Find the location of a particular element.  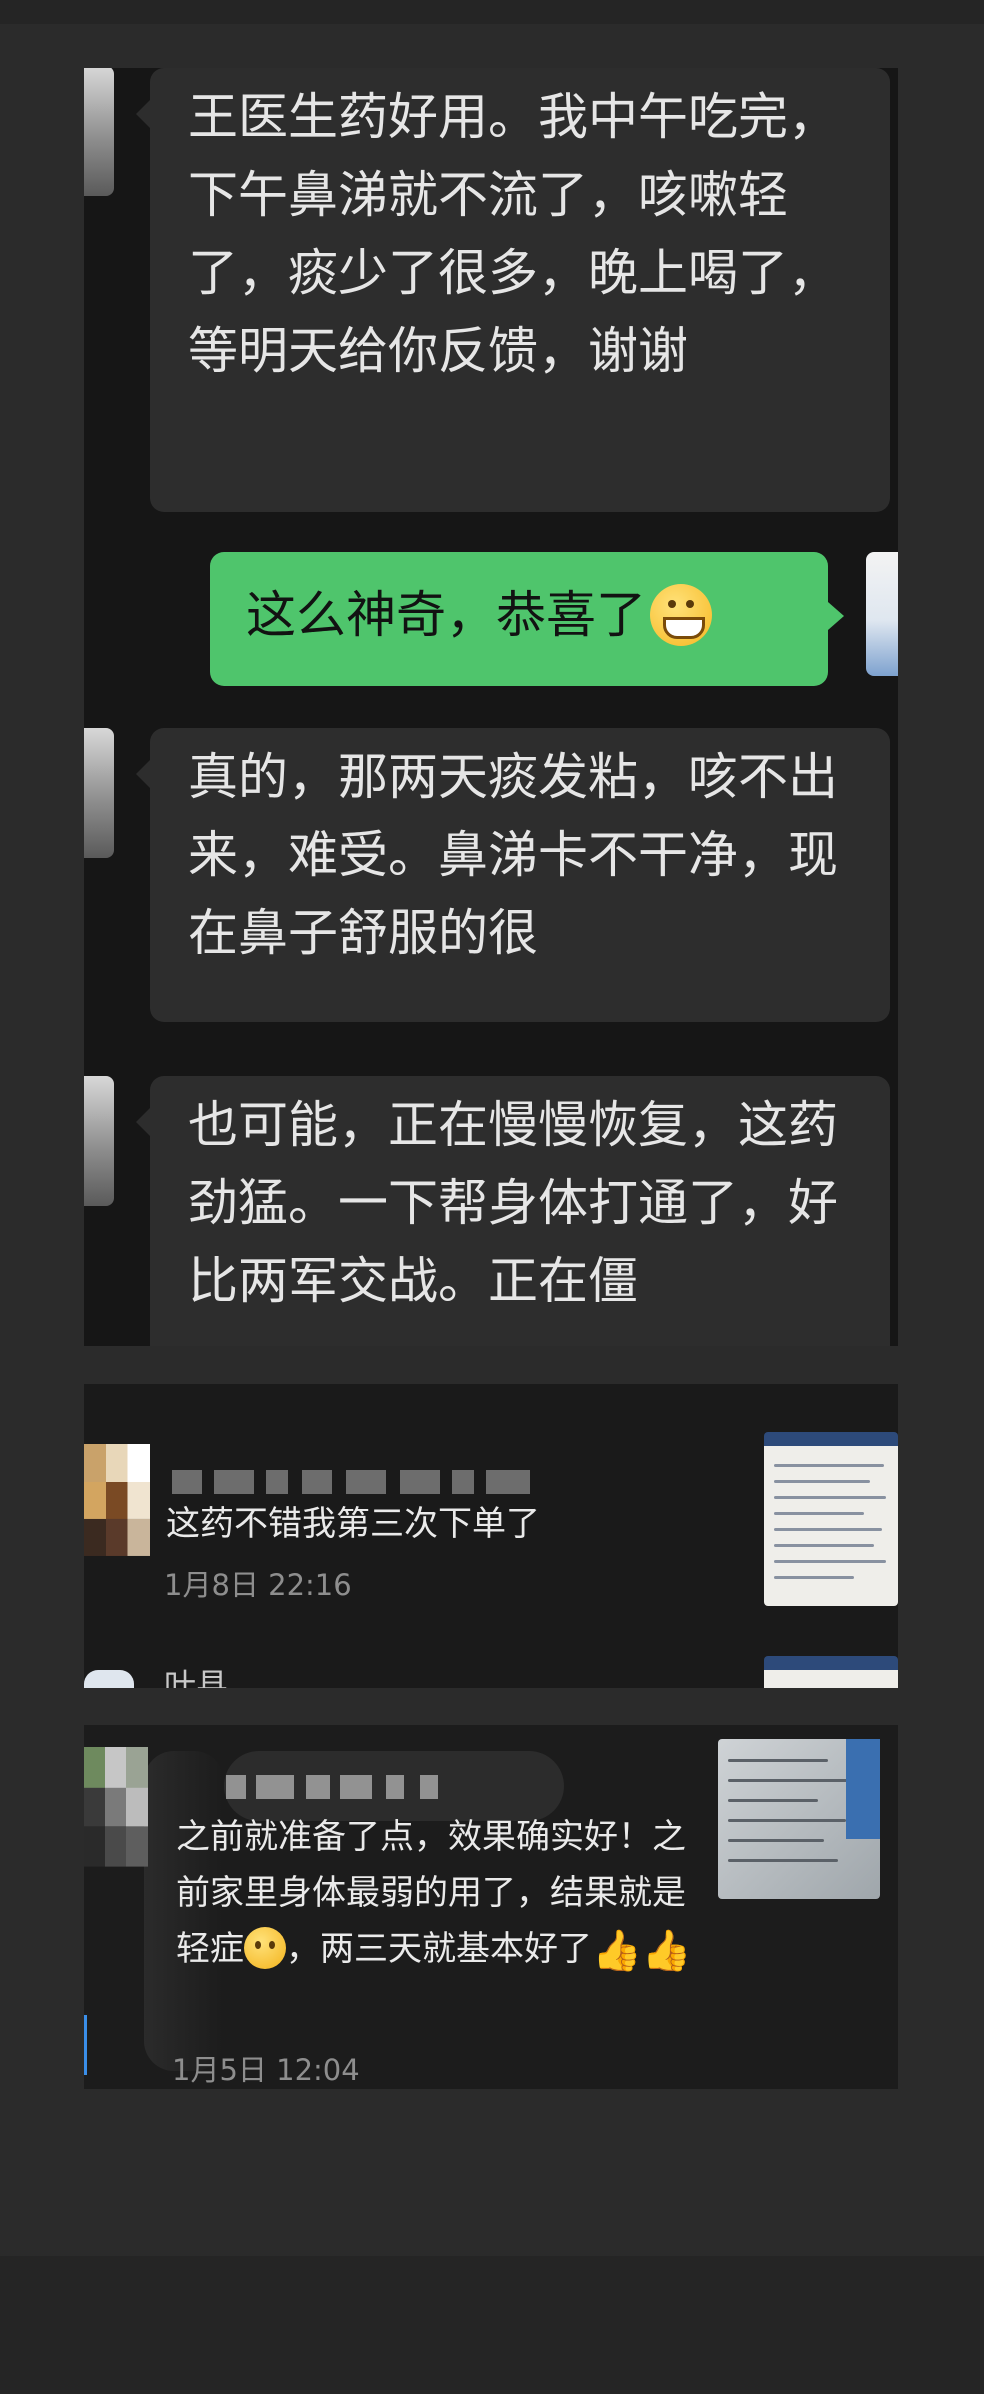

next-reviewer-name: 叶县 is located at coordinates (196, 1677).